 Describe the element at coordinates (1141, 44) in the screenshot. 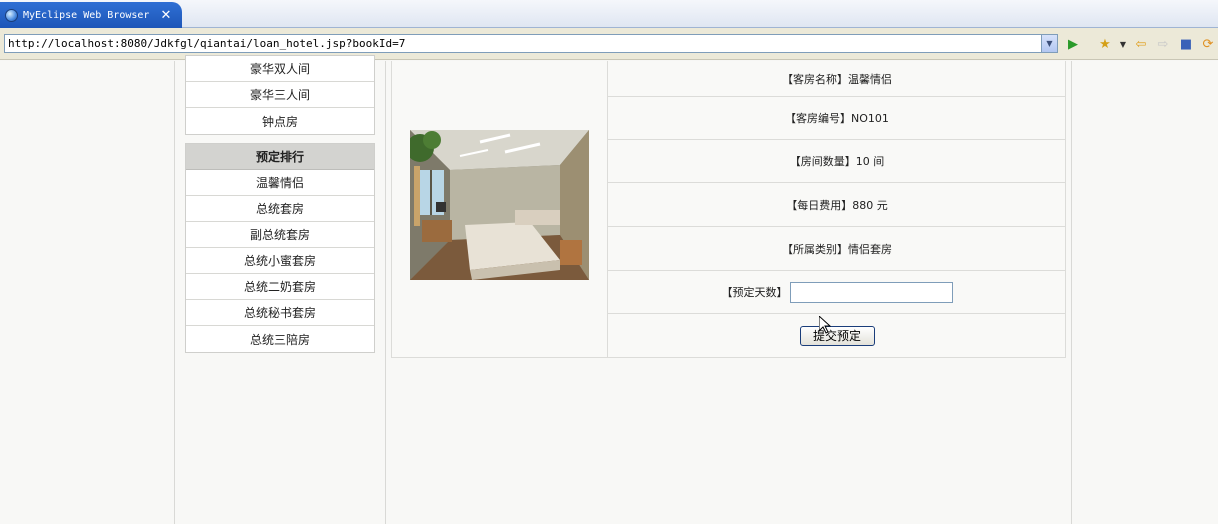

I see `back-arrow-icon: ⇦` at that location.